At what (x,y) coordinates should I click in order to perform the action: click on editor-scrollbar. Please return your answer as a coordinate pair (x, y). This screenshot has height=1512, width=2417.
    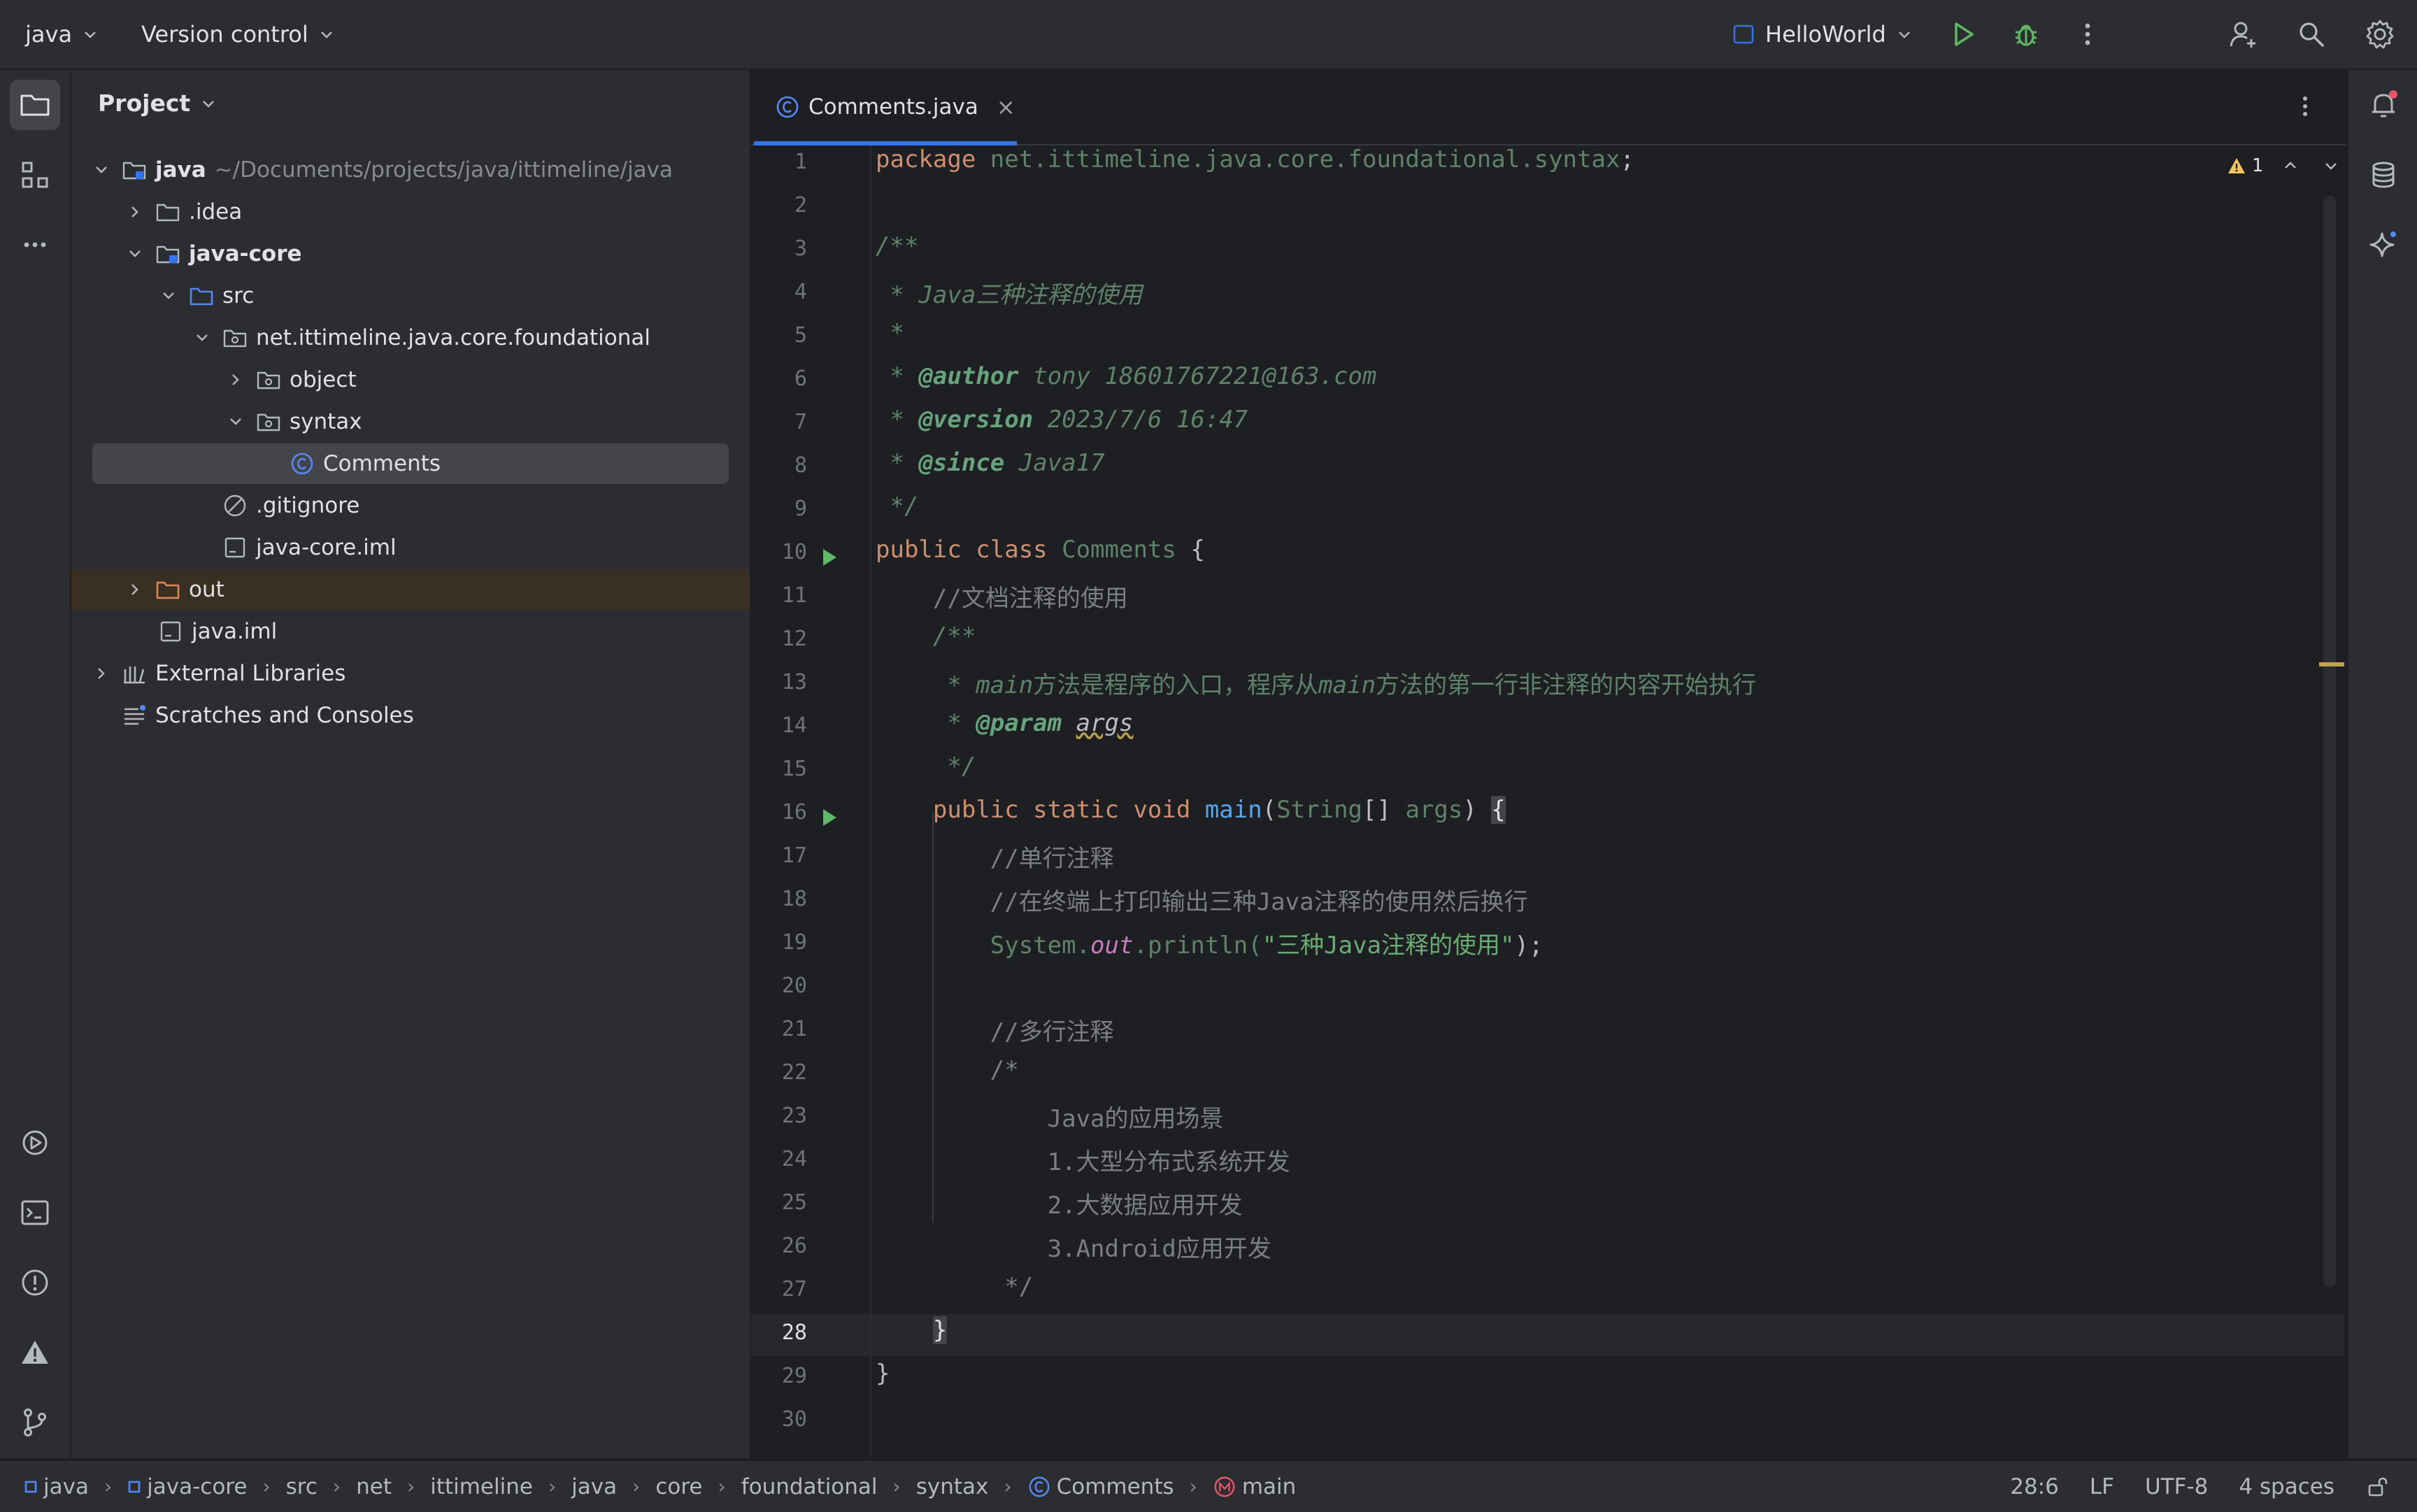
    Looking at the image, I should click on (2329, 741).